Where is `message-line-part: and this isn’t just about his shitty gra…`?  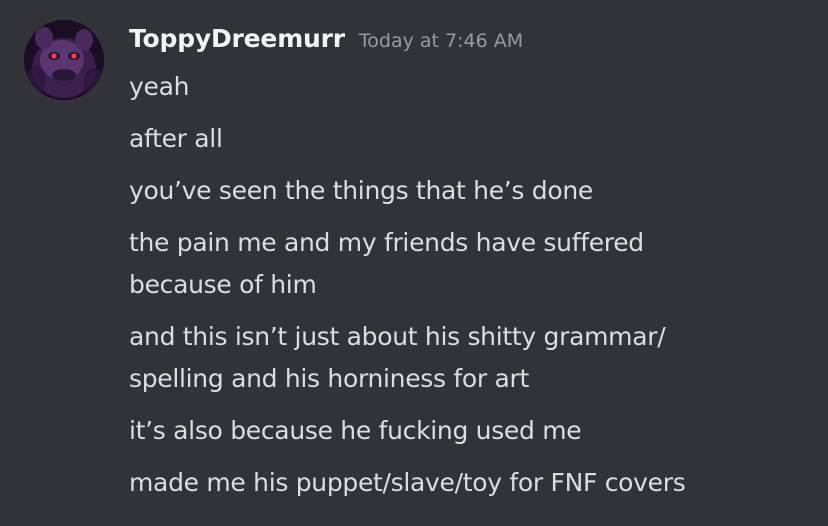 message-line-part: and this isn’t just about his shitty gra… is located at coordinates (397, 336).